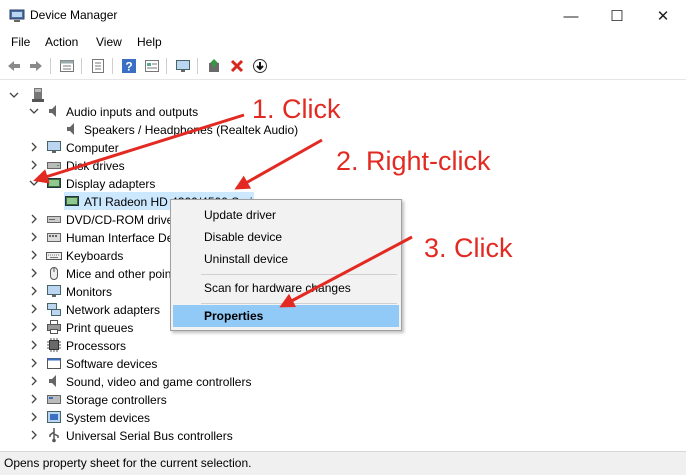 Image resolution: width=686 pixels, height=475 pixels. I want to click on back-icon, so click(14, 66).